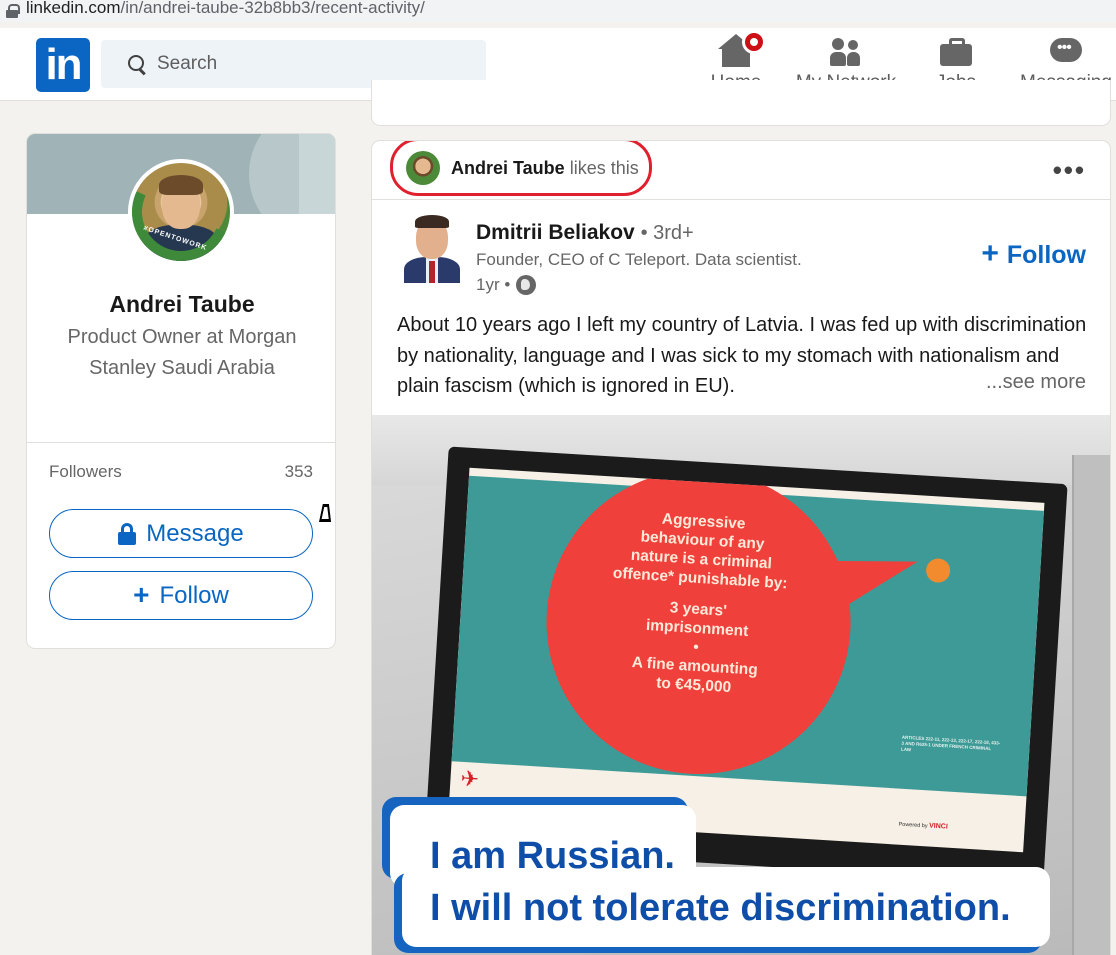  Describe the element at coordinates (1091, 705) in the screenshot. I see `wall-pillar` at that location.